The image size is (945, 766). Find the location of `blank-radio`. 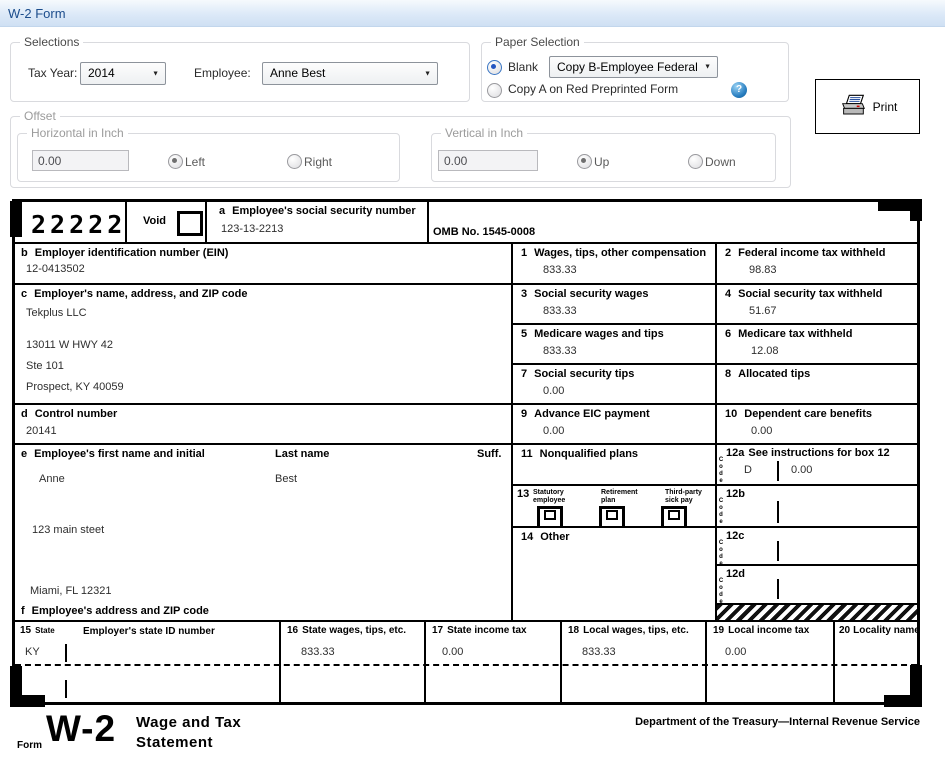

blank-radio is located at coordinates (494, 67).